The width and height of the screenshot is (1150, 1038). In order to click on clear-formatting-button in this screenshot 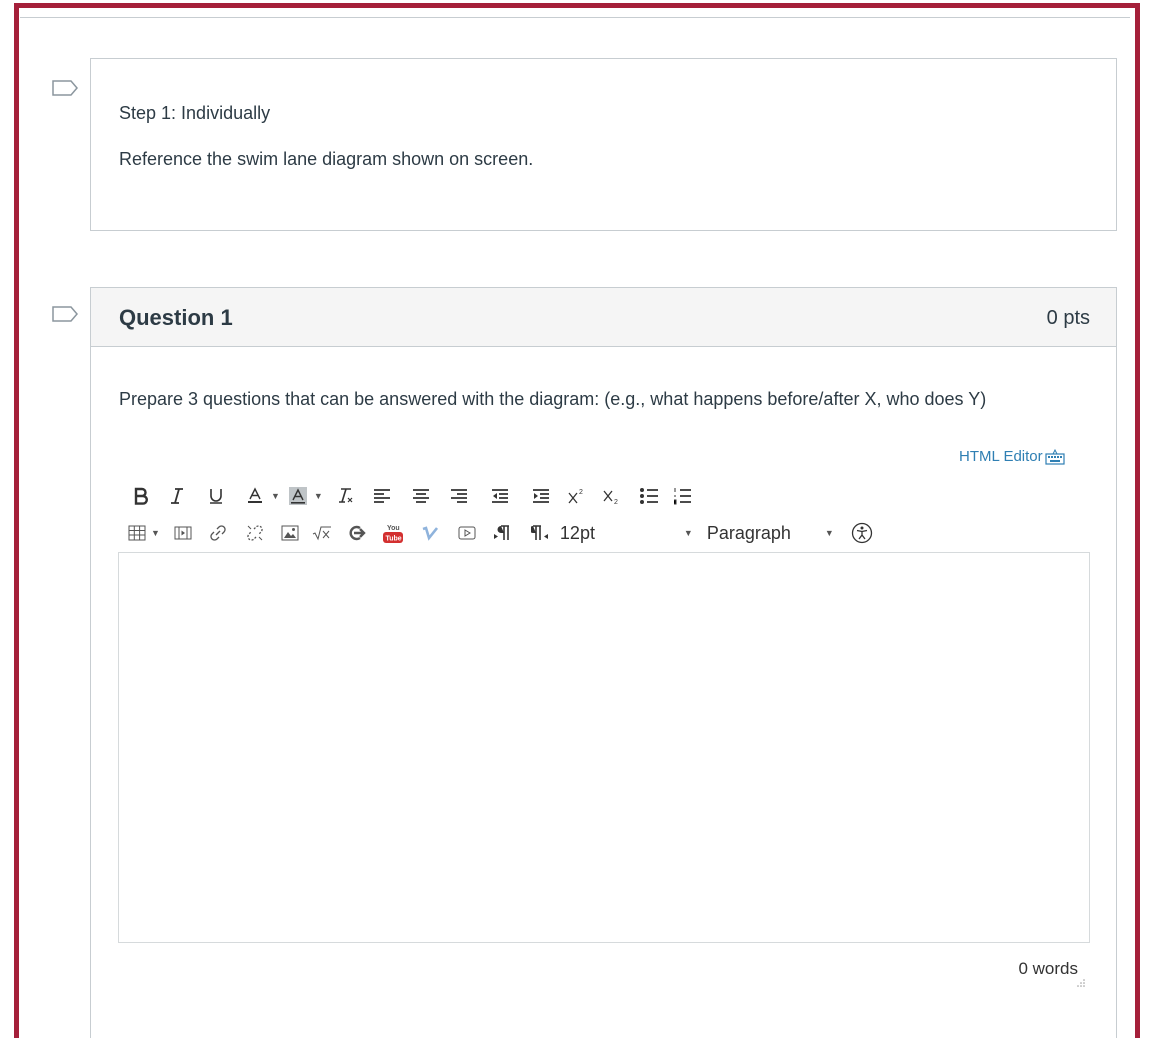, I will do `click(345, 496)`.